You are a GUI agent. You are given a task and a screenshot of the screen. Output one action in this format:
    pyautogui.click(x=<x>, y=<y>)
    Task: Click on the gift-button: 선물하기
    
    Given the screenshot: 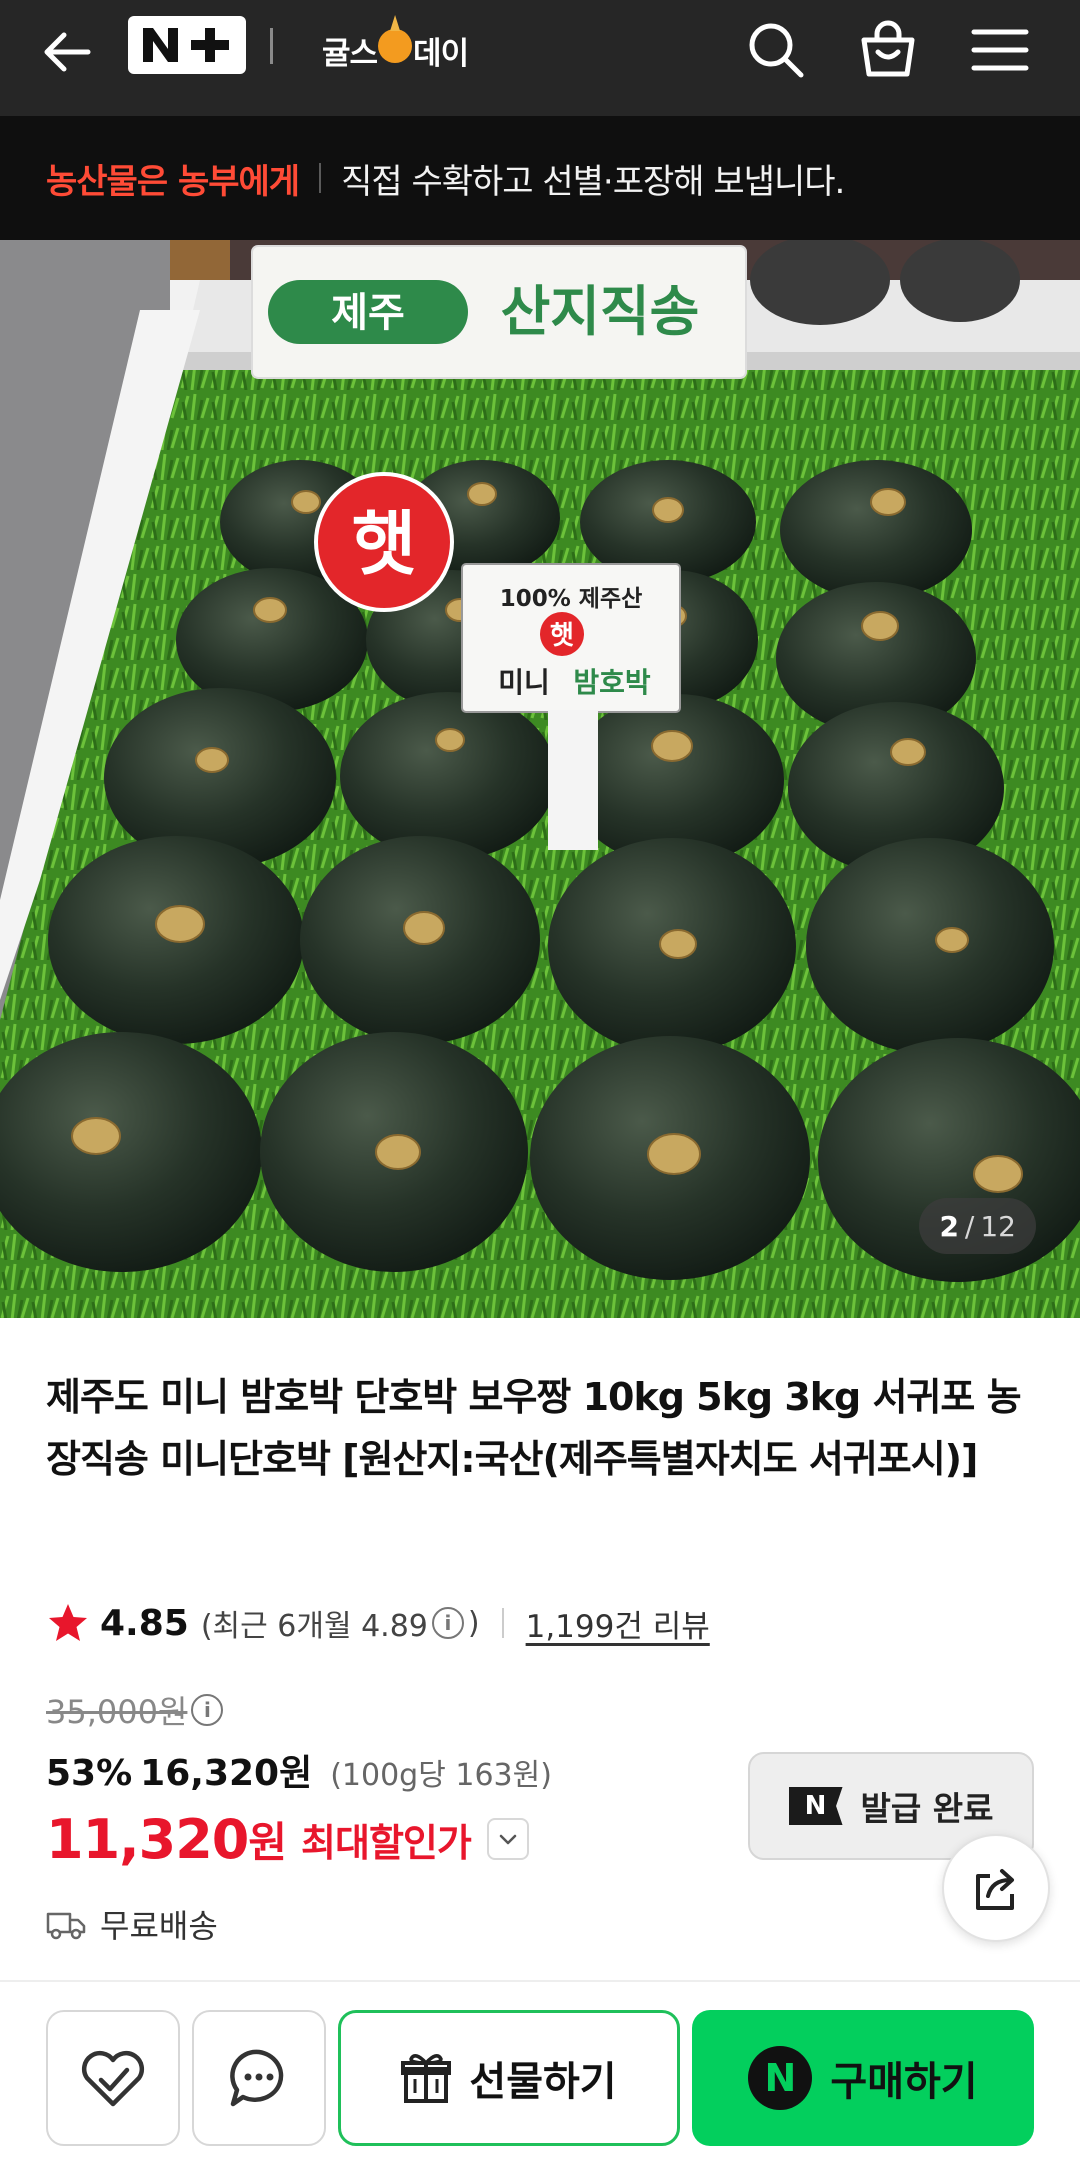 What is the action you would take?
    pyautogui.click(x=509, y=2078)
    